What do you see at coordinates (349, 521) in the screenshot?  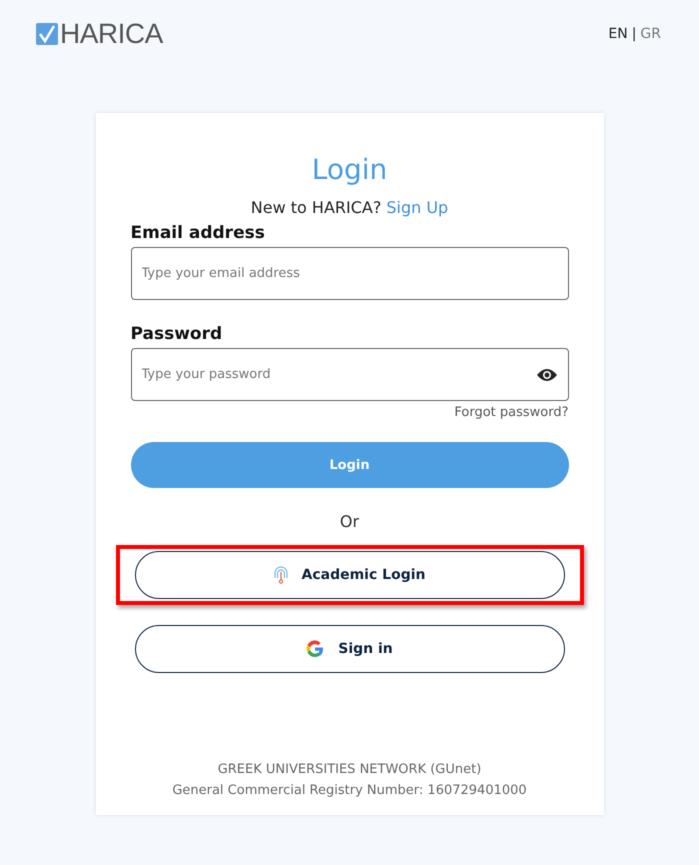 I see `or-divider-text: Or` at bounding box center [349, 521].